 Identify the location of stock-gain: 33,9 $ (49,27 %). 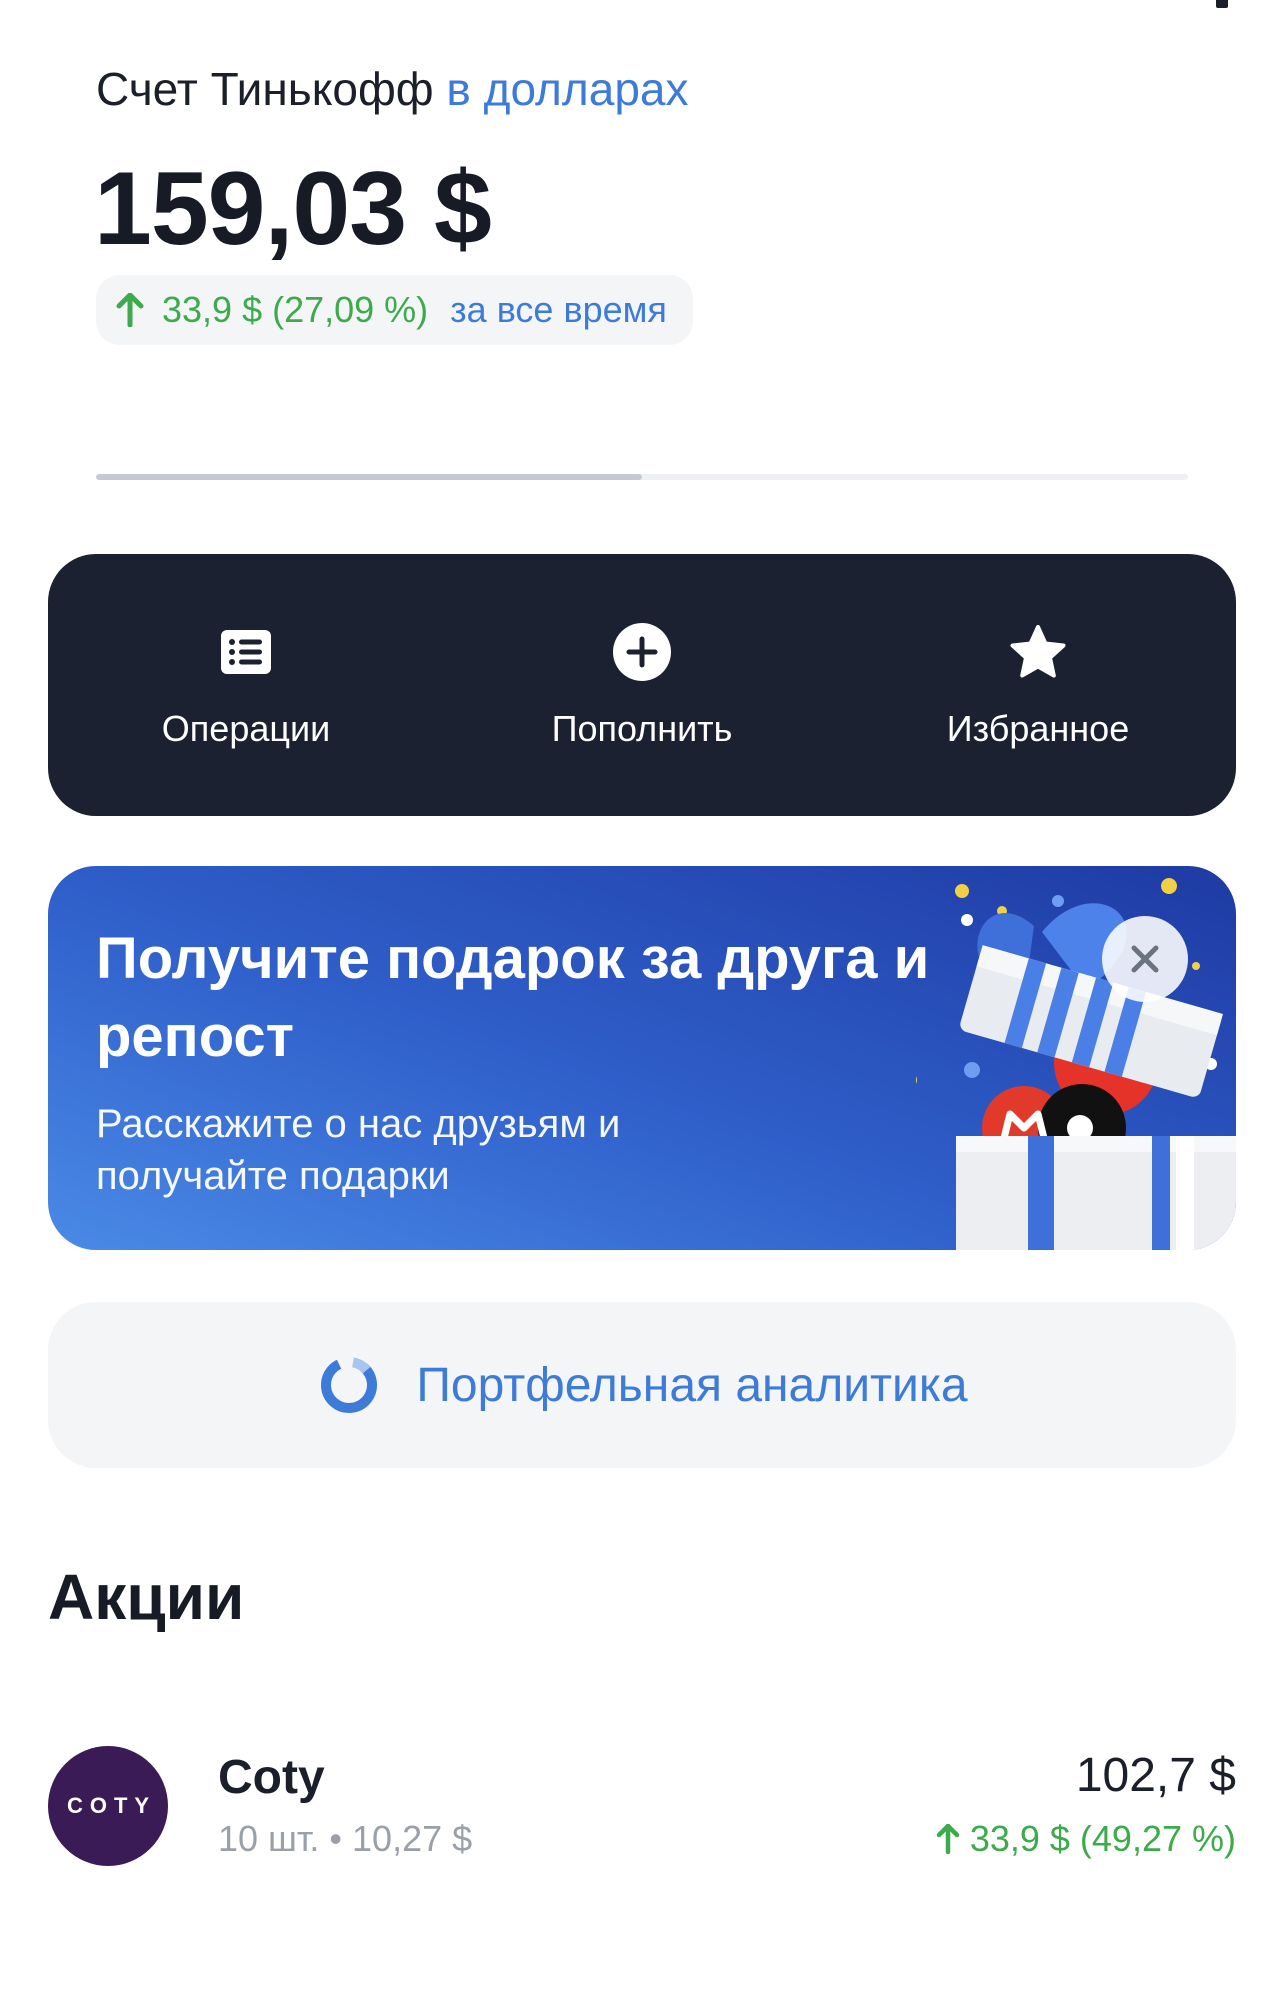
(1086, 1839).